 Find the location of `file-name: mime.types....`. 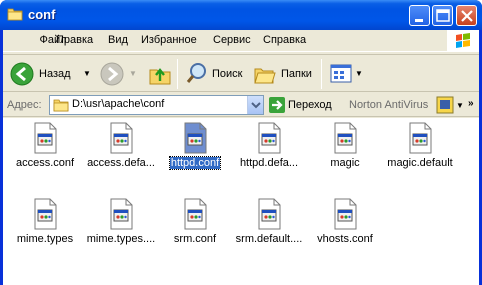

file-name: mime.types.... is located at coordinates (121, 239).